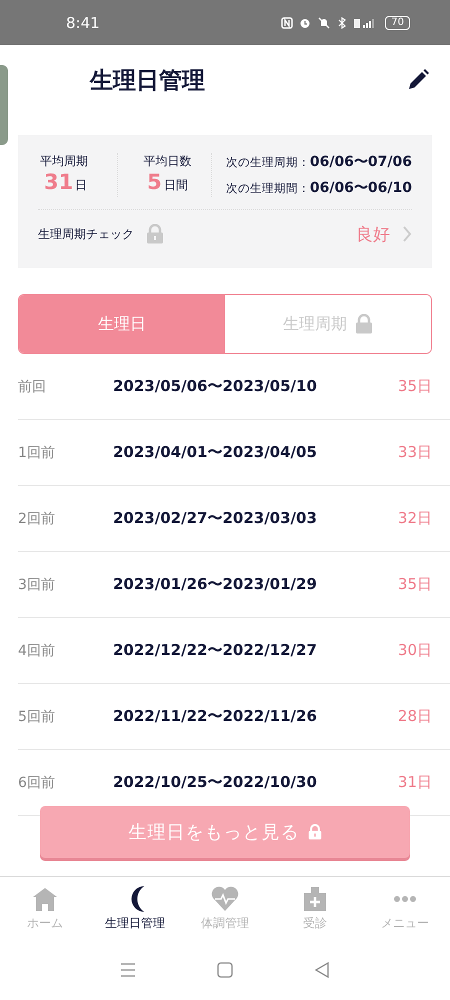 This screenshot has width=450, height=1000. What do you see at coordinates (305, 22) in the screenshot?
I see `alarm-icon` at bounding box center [305, 22].